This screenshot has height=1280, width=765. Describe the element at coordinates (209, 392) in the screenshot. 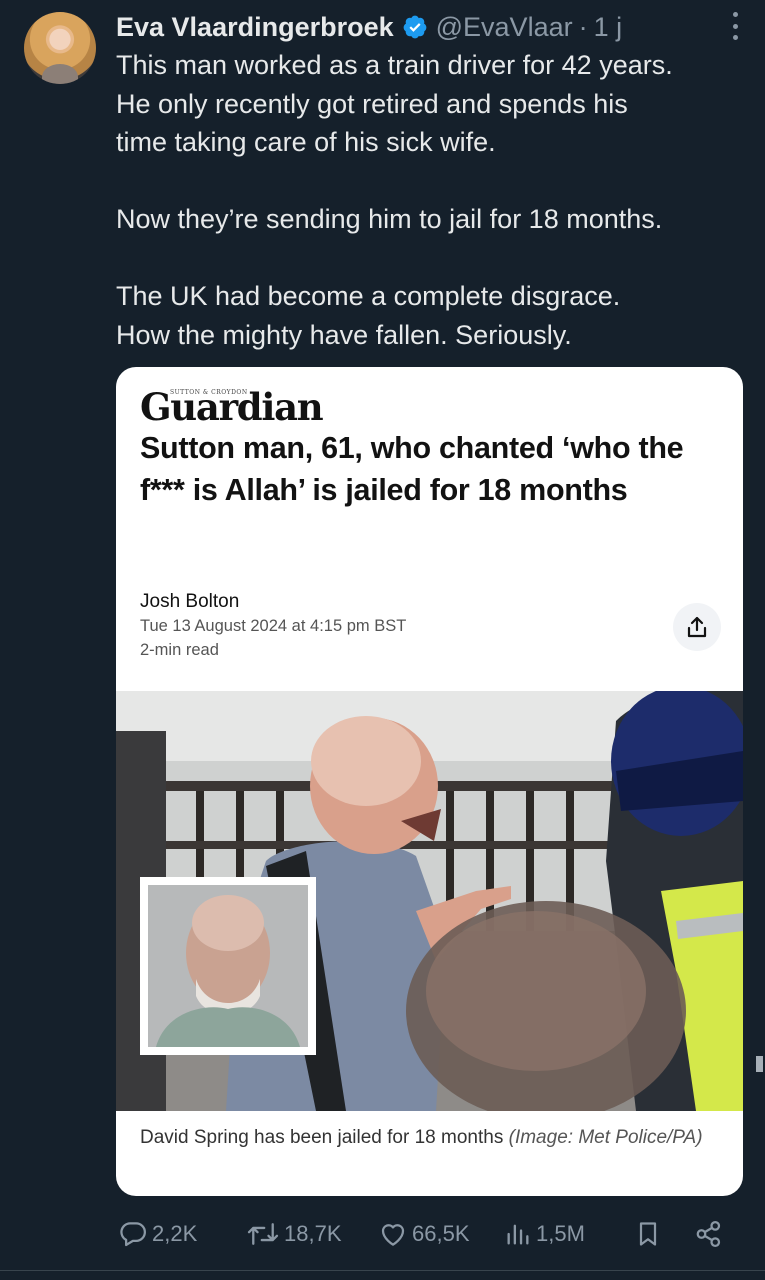

I see `masthead-sub: SUTTON & CROYDON` at that location.